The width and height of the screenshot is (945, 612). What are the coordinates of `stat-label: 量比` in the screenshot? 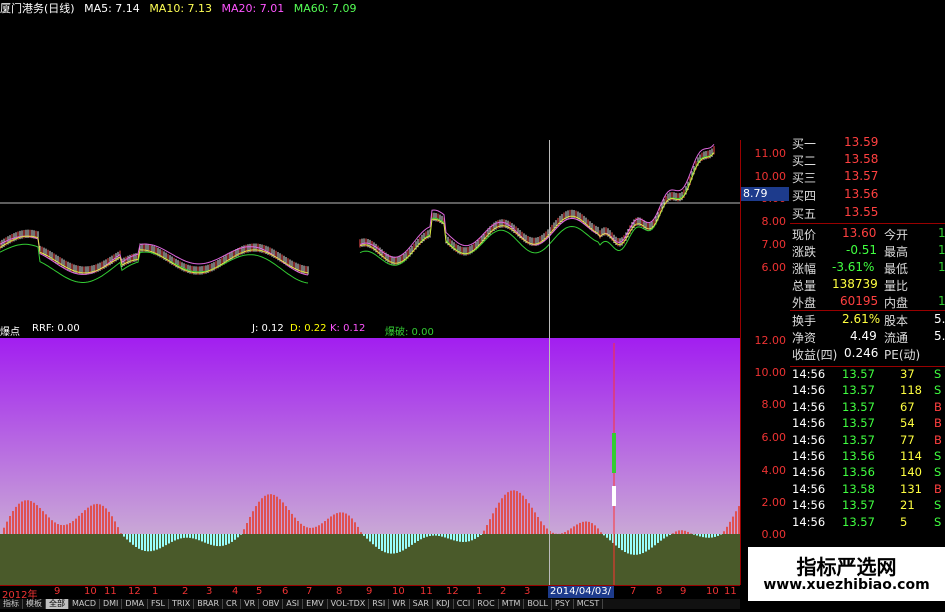 It's located at (896, 285).